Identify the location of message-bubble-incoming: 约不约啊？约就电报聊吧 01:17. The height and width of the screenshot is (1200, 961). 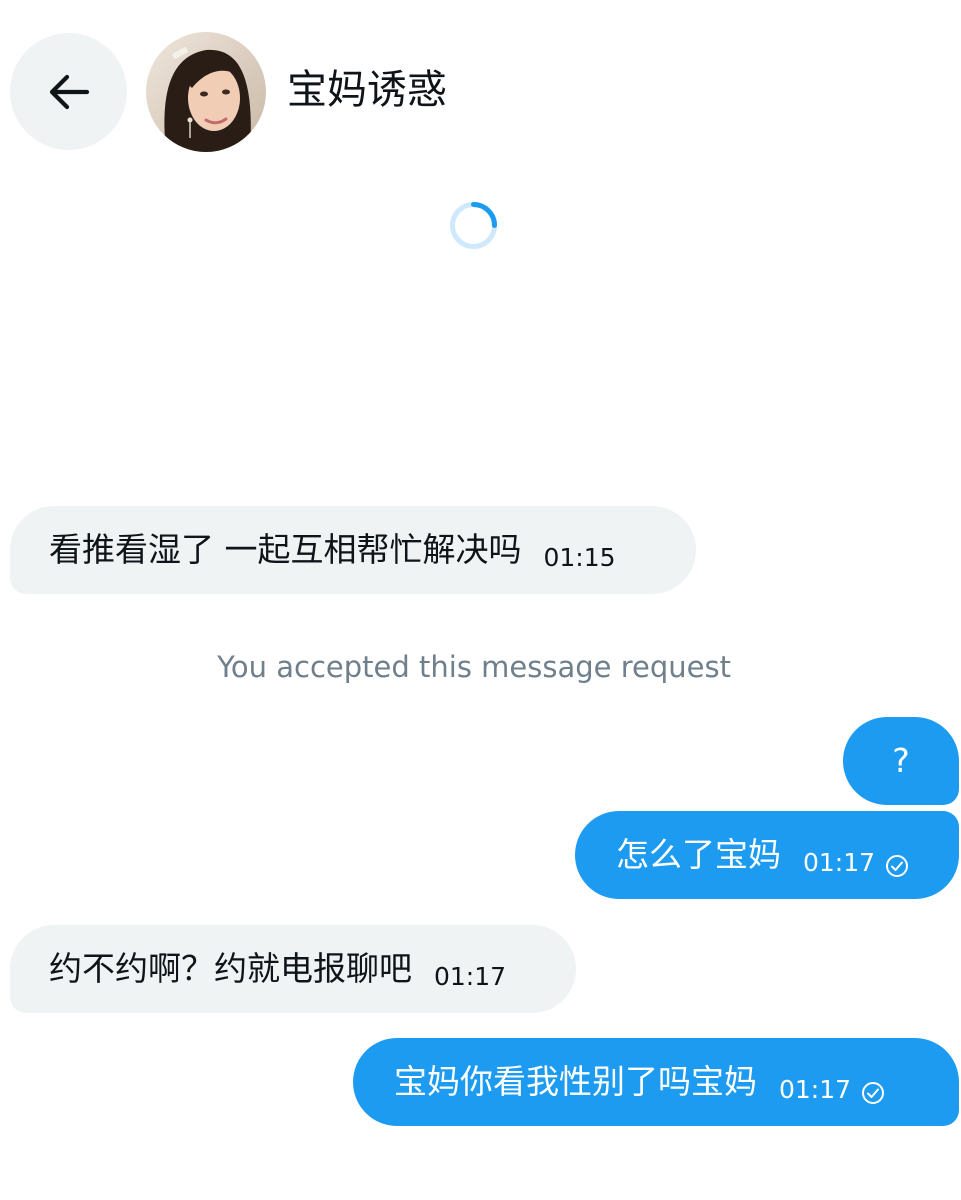
(293, 969).